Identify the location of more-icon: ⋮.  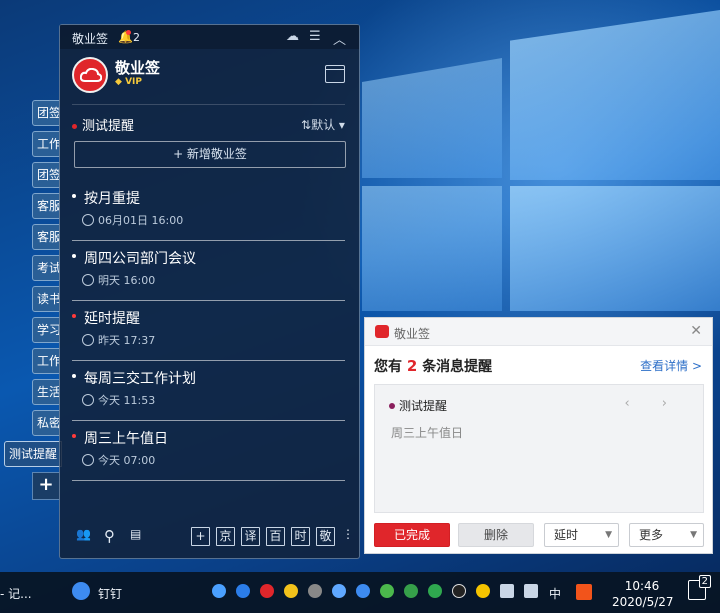
(348, 536).